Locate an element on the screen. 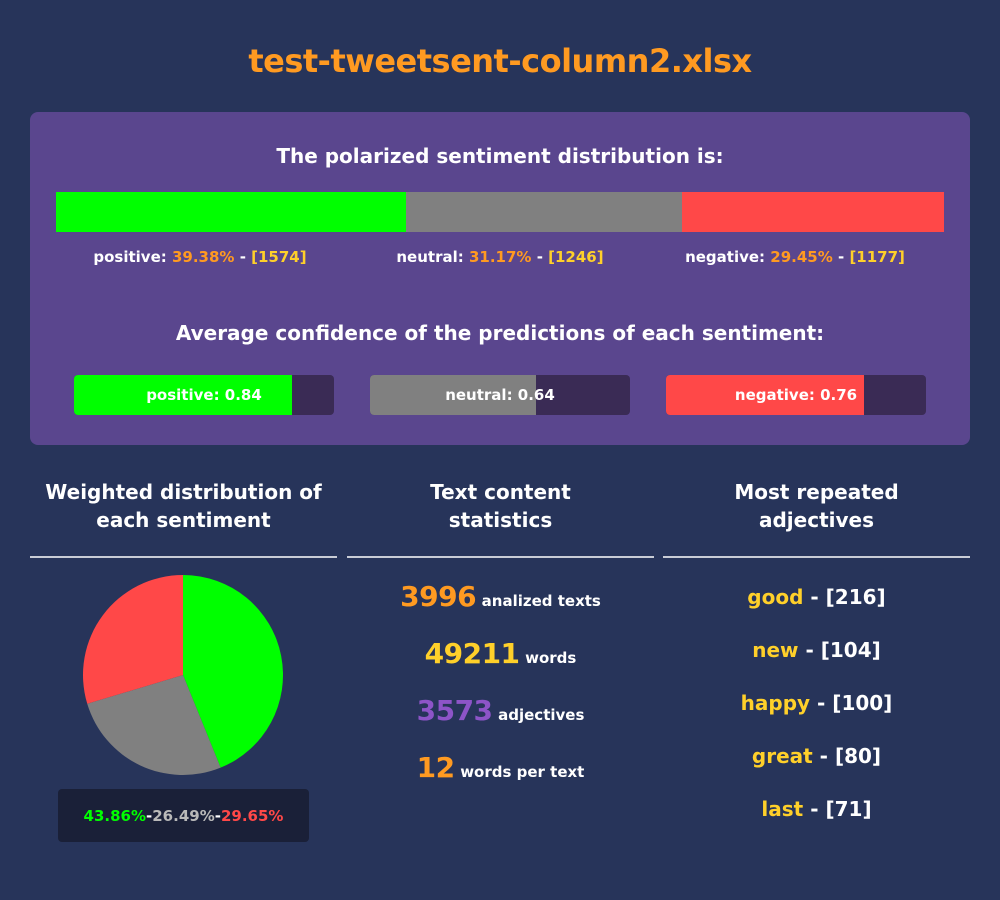 This screenshot has height=900, width=1000. negative-weighted-percent: 29.65% is located at coordinates (252, 815).